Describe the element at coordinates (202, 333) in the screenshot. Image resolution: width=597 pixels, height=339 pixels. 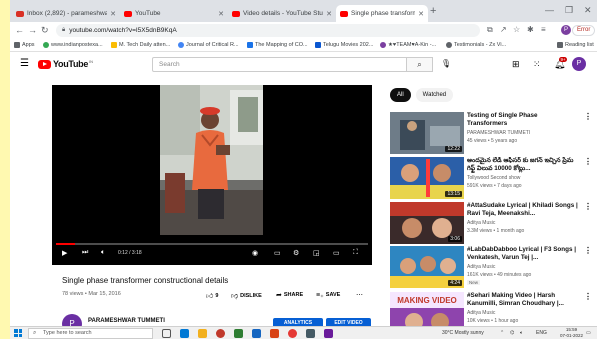
I see `file-explorer-icon` at that location.